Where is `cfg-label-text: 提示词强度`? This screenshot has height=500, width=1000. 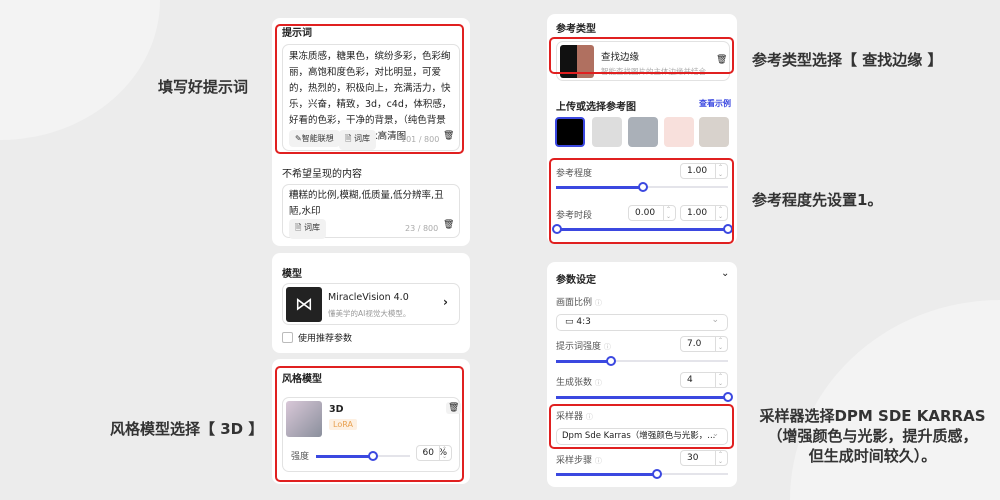 cfg-label-text: 提示词强度 is located at coordinates (579, 347).